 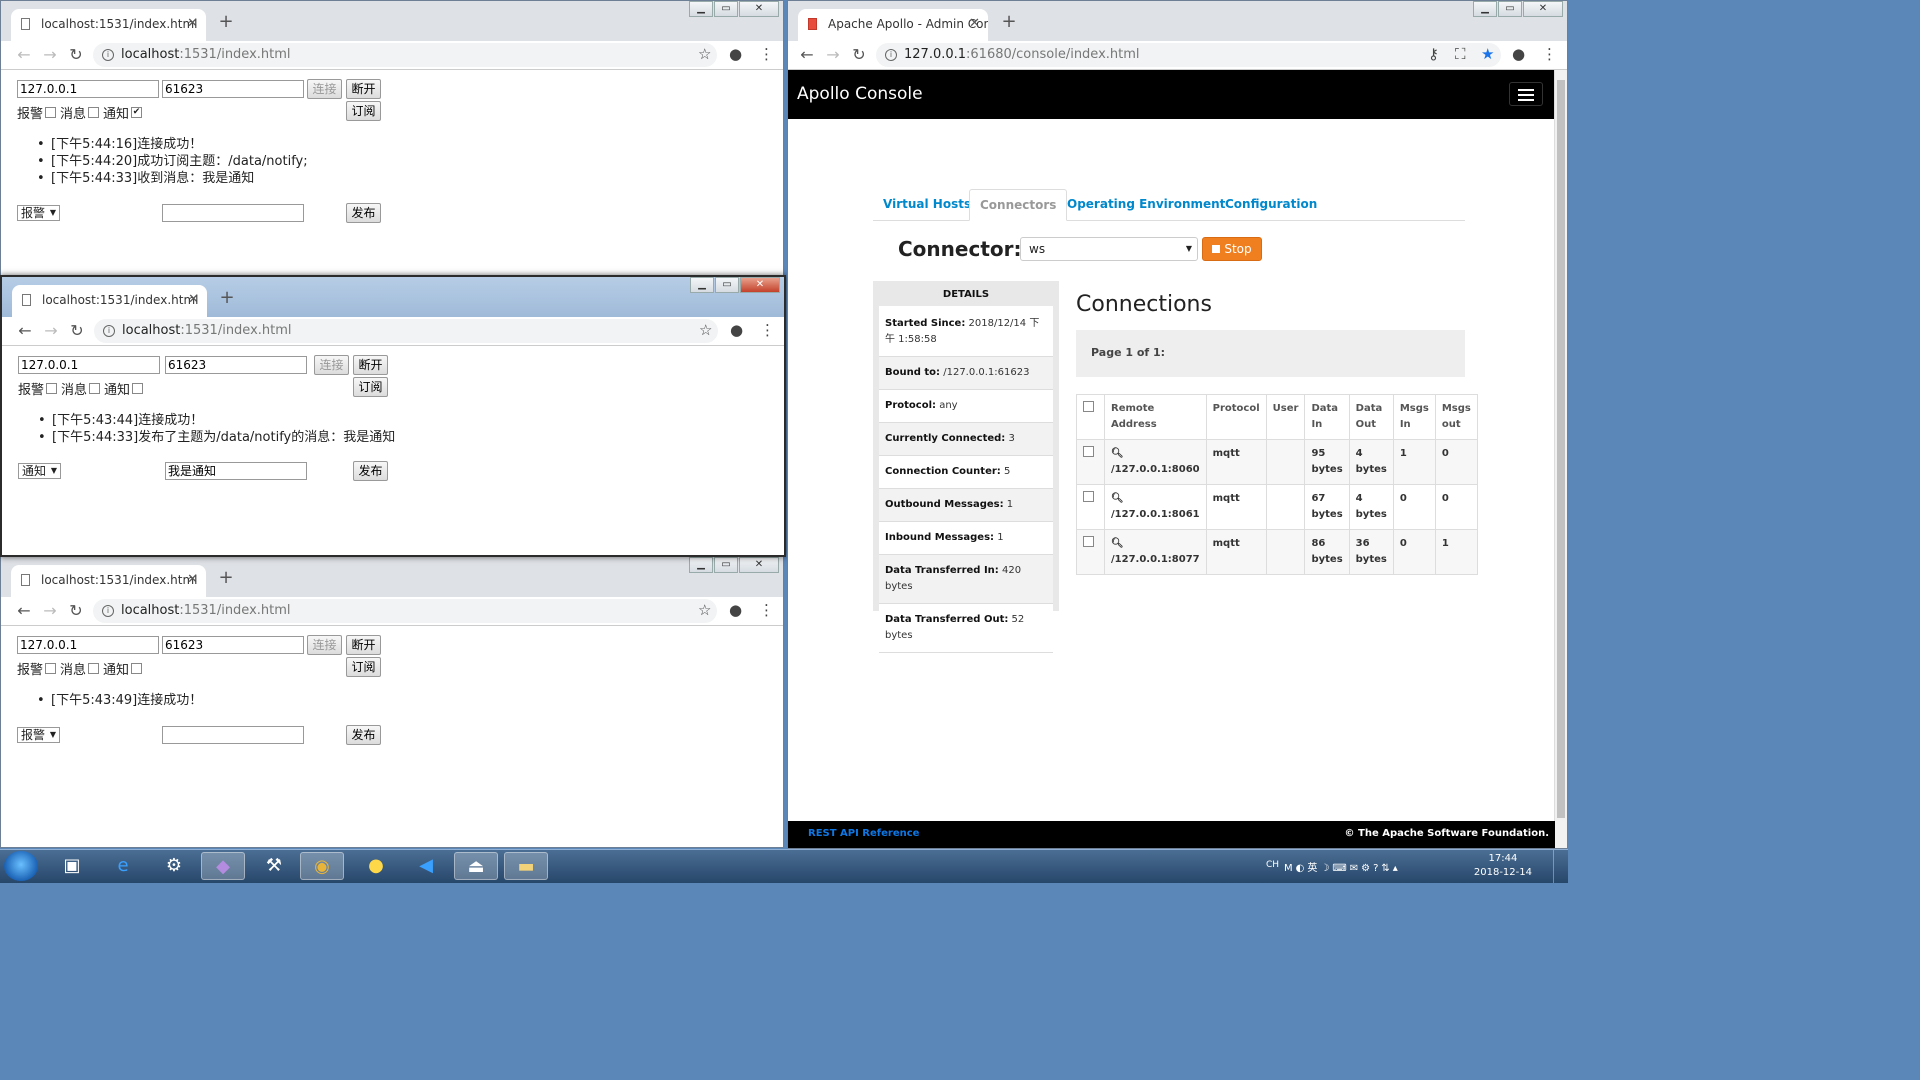 What do you see at coordinates (21, 866) in the screenshot?
I see `start-button` at bounding box center [21, 866].